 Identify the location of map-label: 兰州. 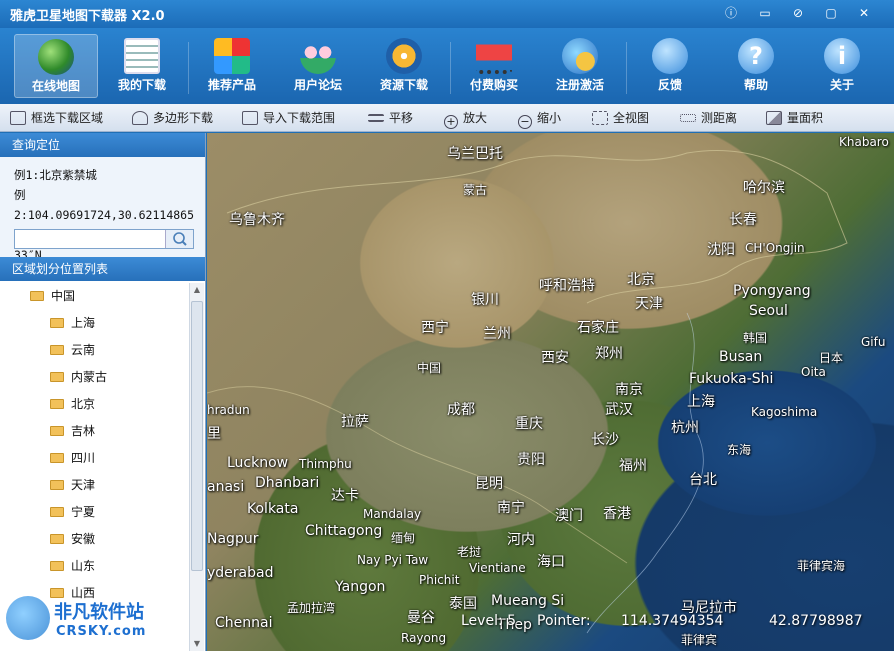
(497, 334).